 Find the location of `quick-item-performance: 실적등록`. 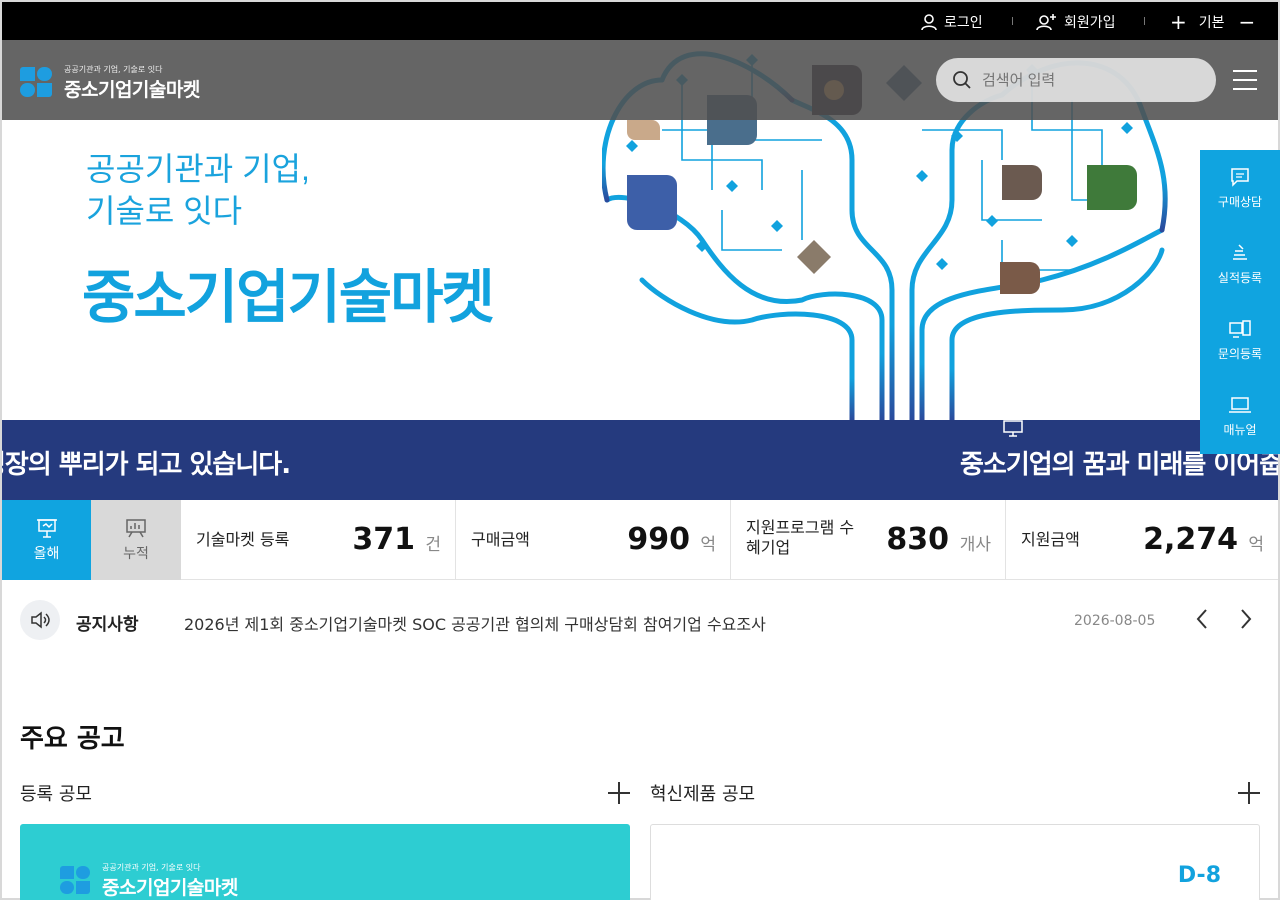

quick-item-performance: 실적등록 is located at coordinates (1240, 264).